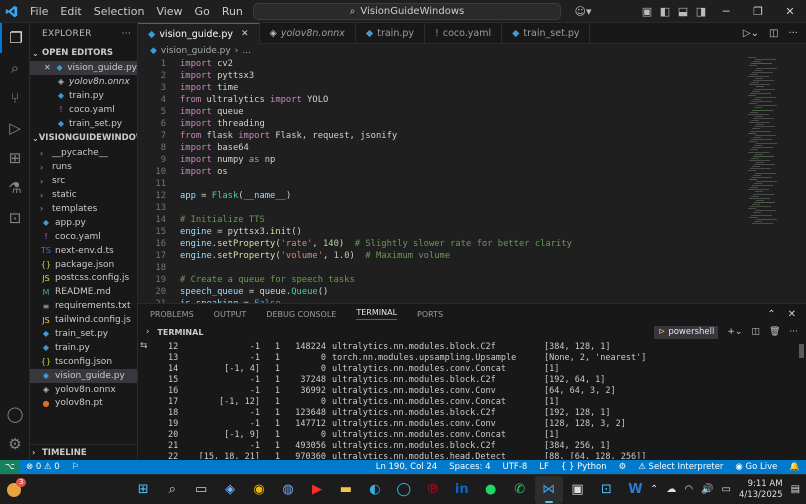 The height and width of the screenshot is (504, 806). I want to click on file-item: JS tailwind.config.js, so click(83, 320).